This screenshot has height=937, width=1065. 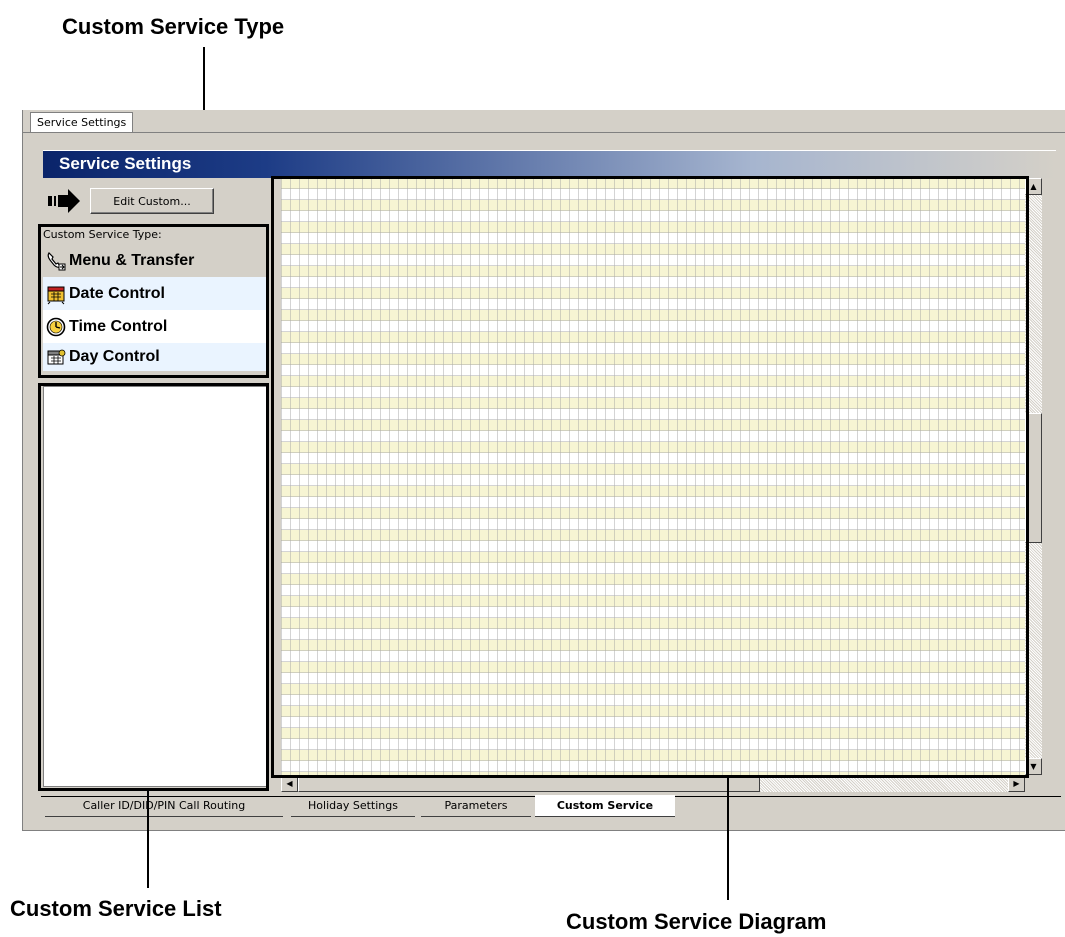 I want to click on callout-line-list, so click(x=148, y=839).